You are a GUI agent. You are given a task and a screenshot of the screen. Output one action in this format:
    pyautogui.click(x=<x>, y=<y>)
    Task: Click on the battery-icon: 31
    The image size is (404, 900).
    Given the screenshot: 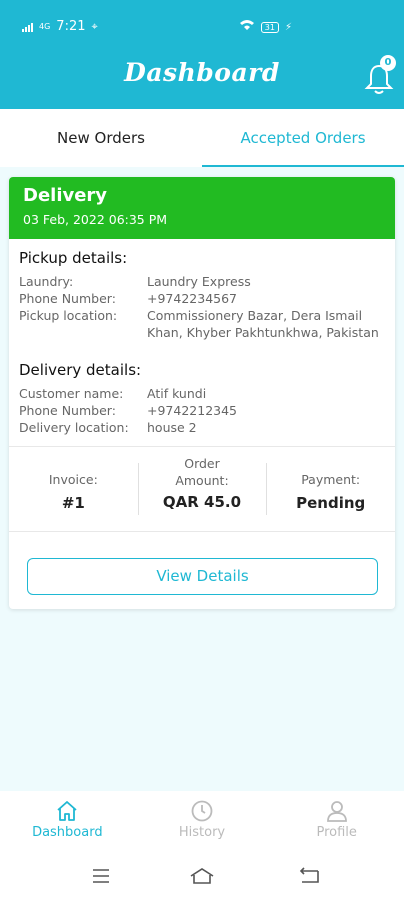 What is the action you would take?
    pyautogui.click(x=269, y=27)
    